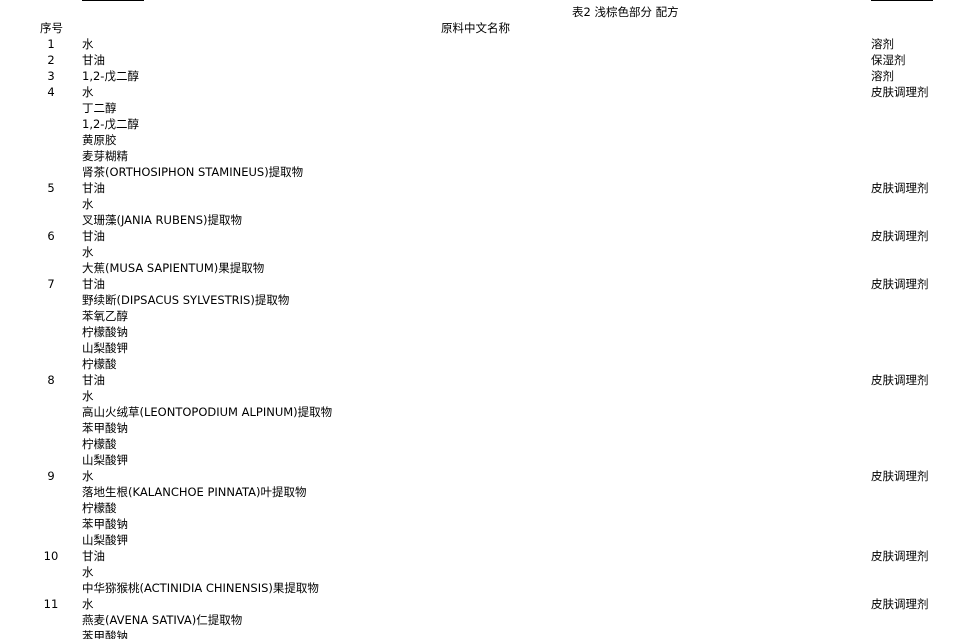  Describe the element at coordinates (477, 617) in the screenshot. I see `table-row: 11 皮肤调理剂 水燕麦(AVENA SATIVA)仁提取物苯甲酸钠` at that location.